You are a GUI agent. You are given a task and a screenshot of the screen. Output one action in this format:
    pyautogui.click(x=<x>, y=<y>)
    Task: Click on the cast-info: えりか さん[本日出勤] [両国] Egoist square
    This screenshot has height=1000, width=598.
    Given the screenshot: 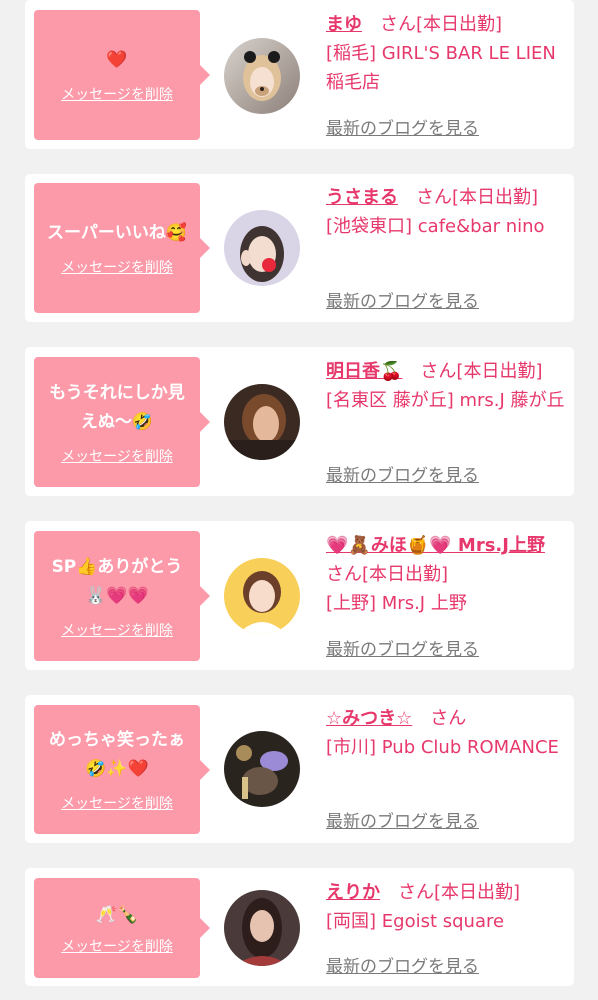 What is the action you would take?
    pyautogui.click(x=447, y=907)
    